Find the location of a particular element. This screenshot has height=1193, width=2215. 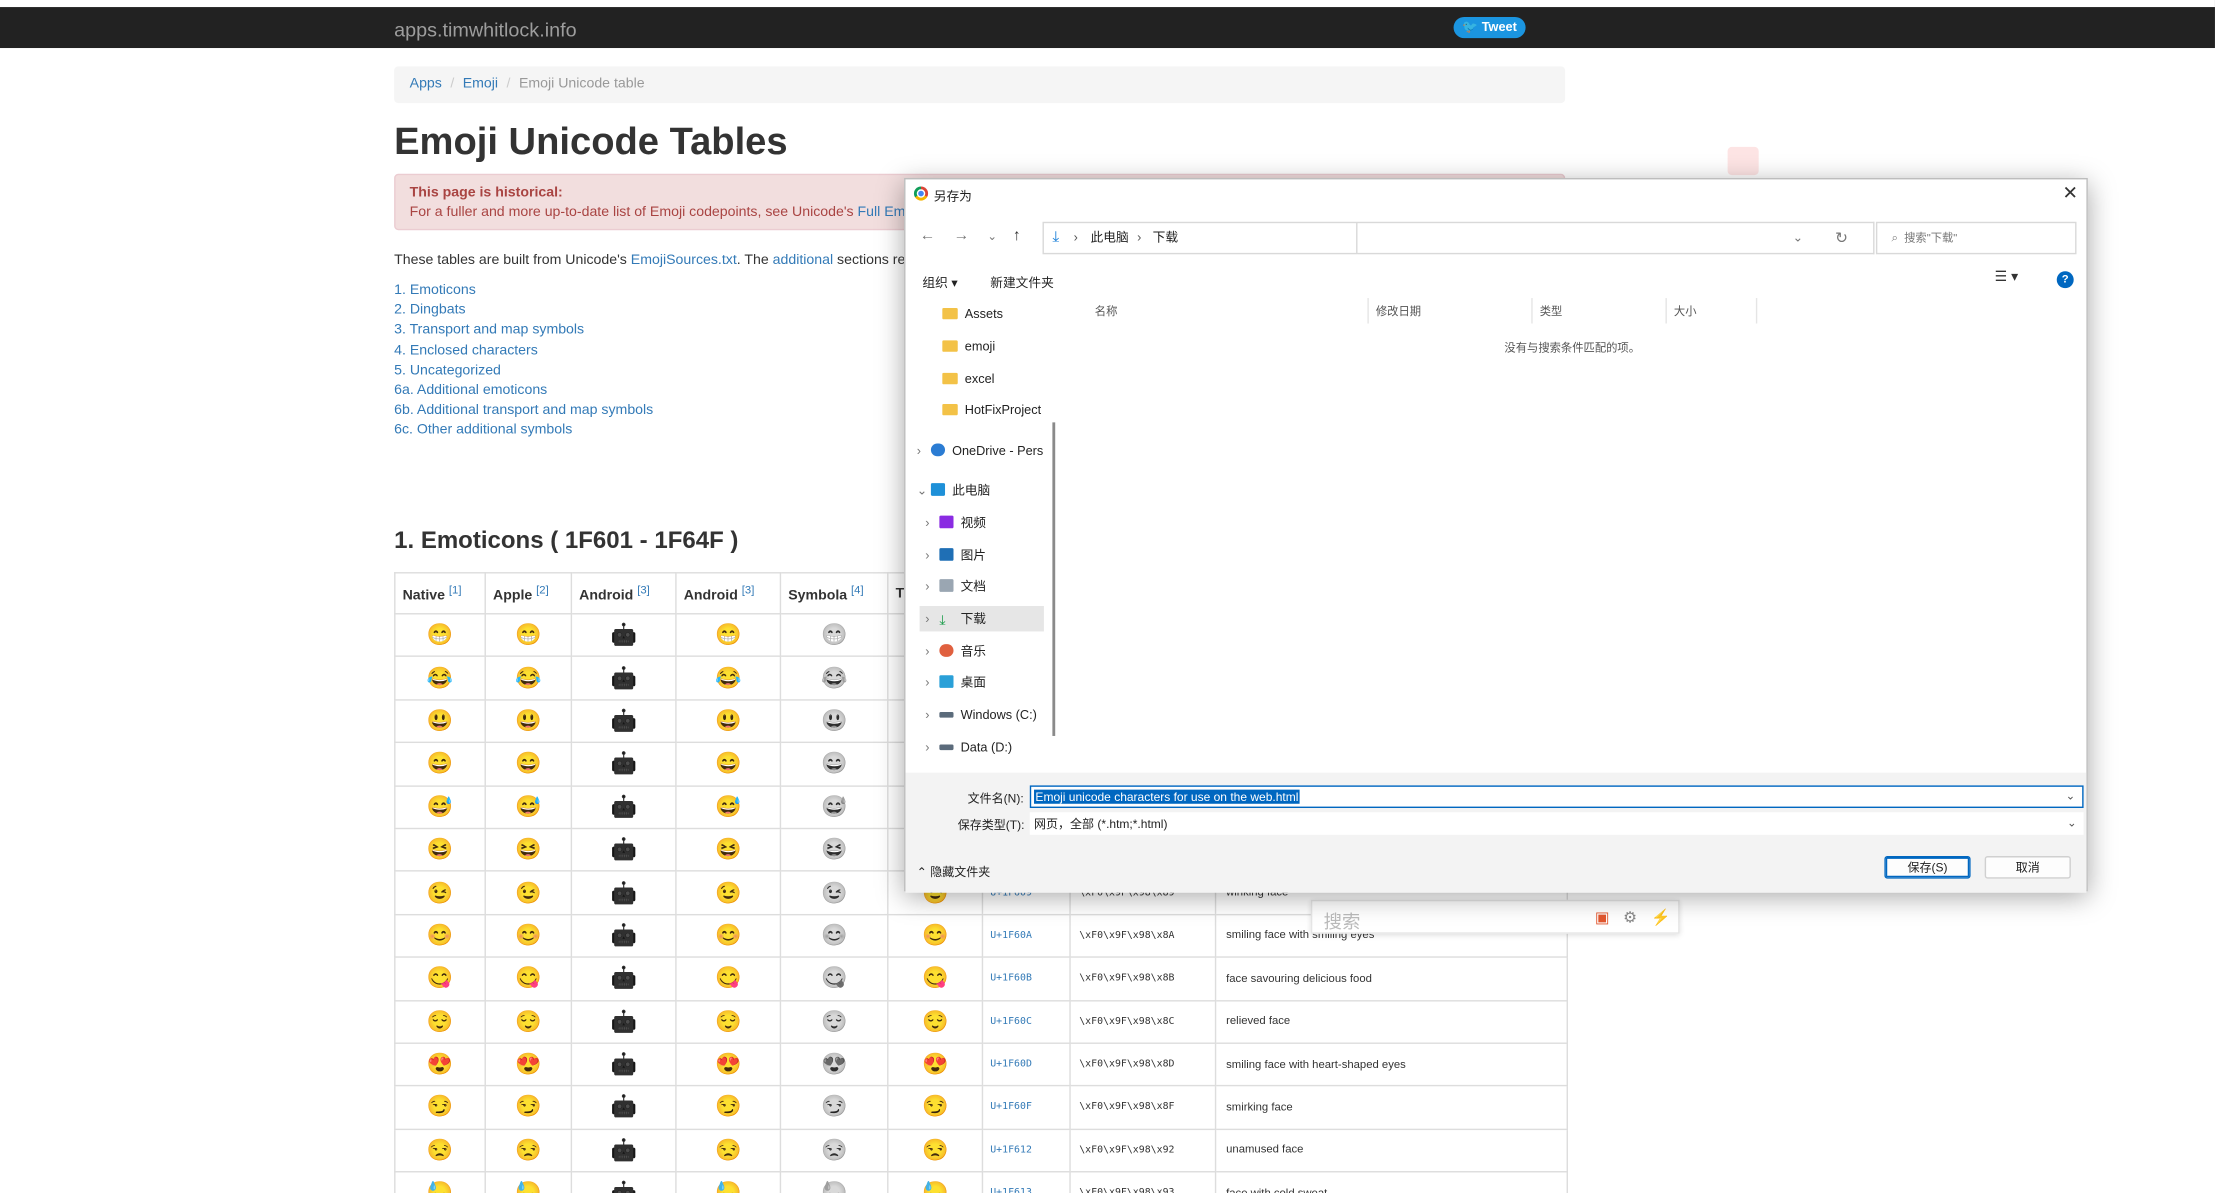

symbola-emoji: 😂 is located at coordinates (834, 678).